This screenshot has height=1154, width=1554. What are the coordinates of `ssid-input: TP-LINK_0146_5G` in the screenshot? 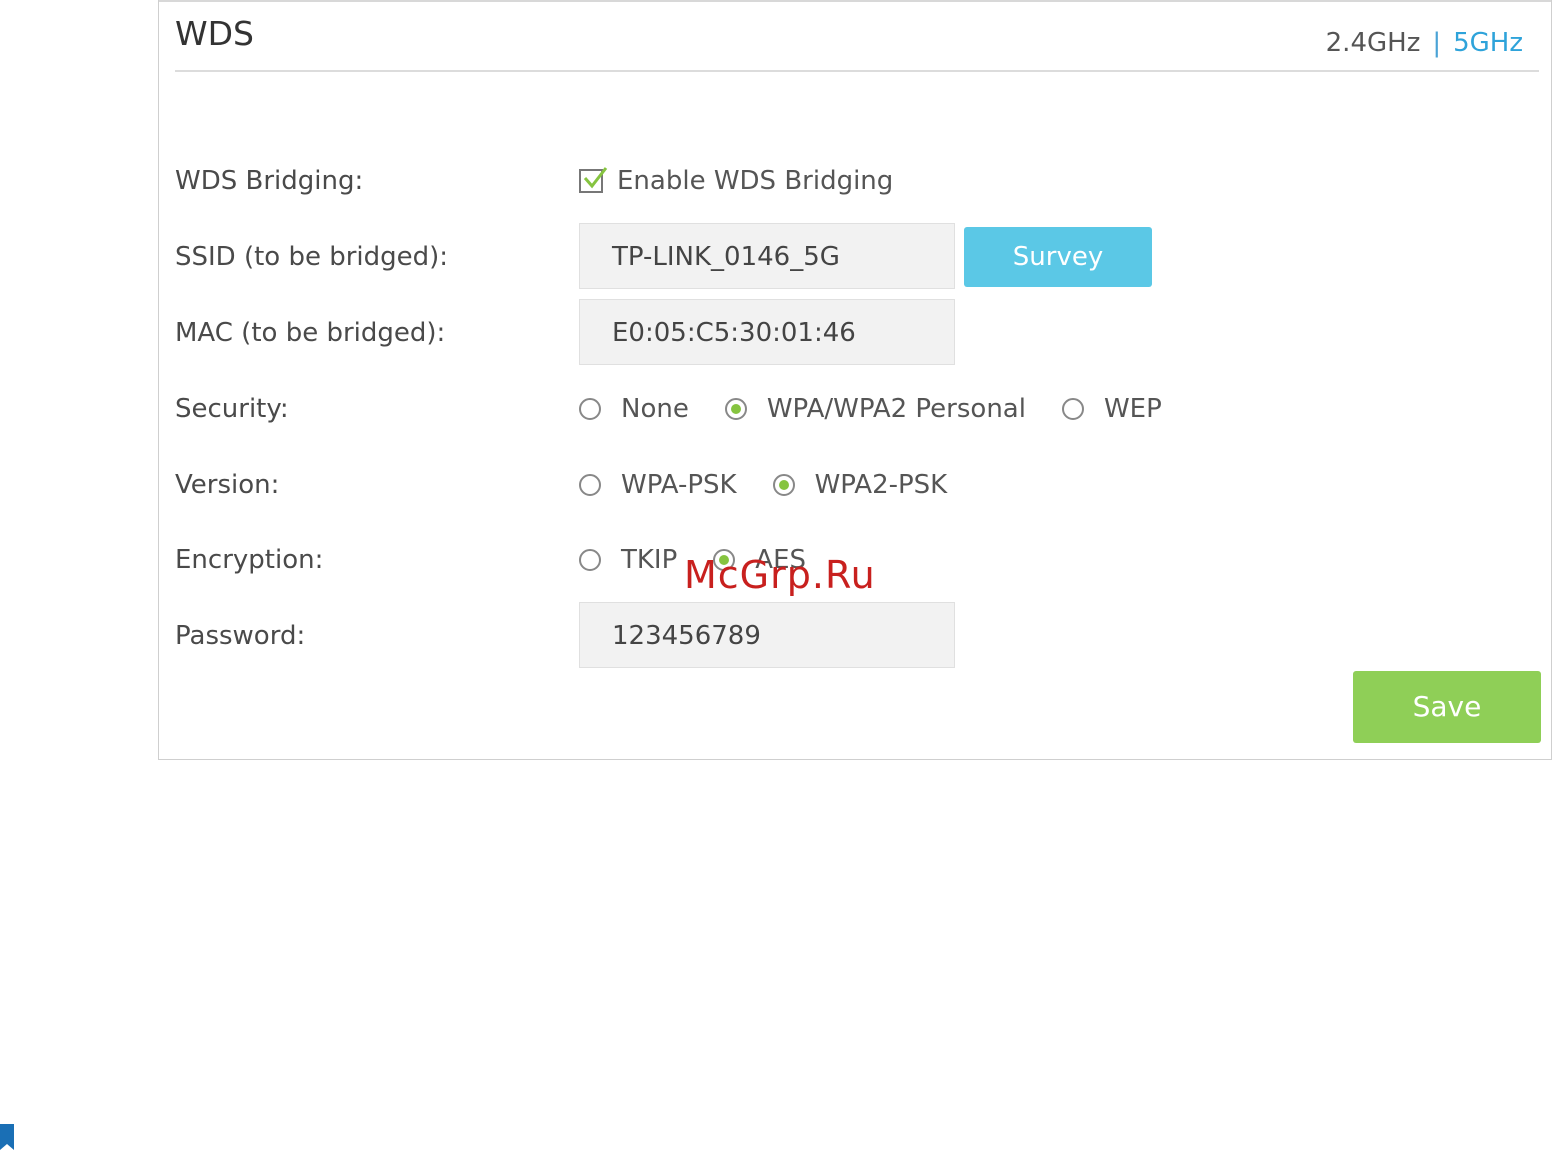 It's located at (767, 256).